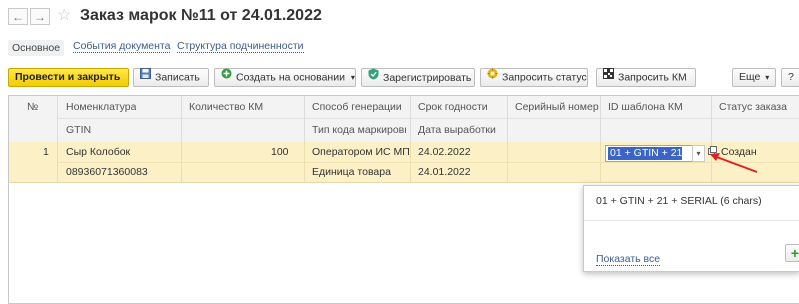 The height and width of the screenshot is (304, 799). I want to click on request-km-label: Запросить КМ, so click(652, 77).